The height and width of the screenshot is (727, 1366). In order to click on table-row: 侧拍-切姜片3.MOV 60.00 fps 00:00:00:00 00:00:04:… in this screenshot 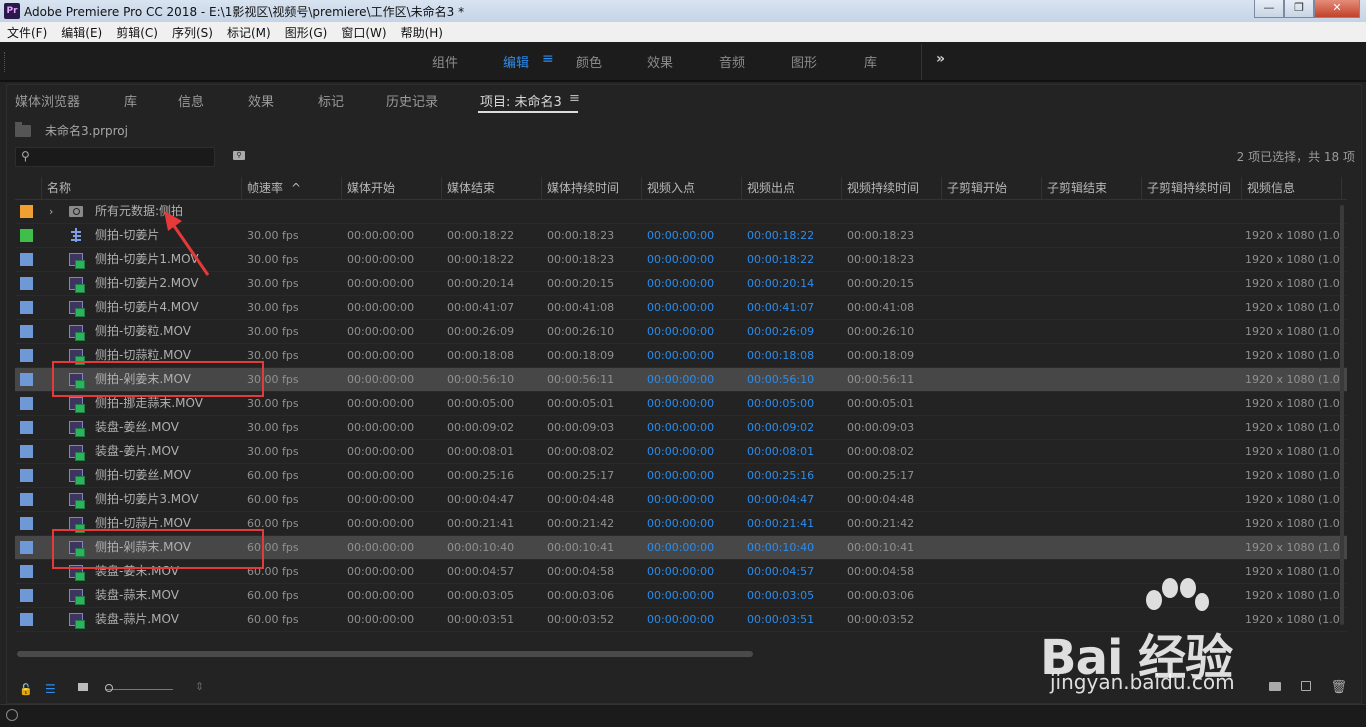, I will do `click(681, 500)`.